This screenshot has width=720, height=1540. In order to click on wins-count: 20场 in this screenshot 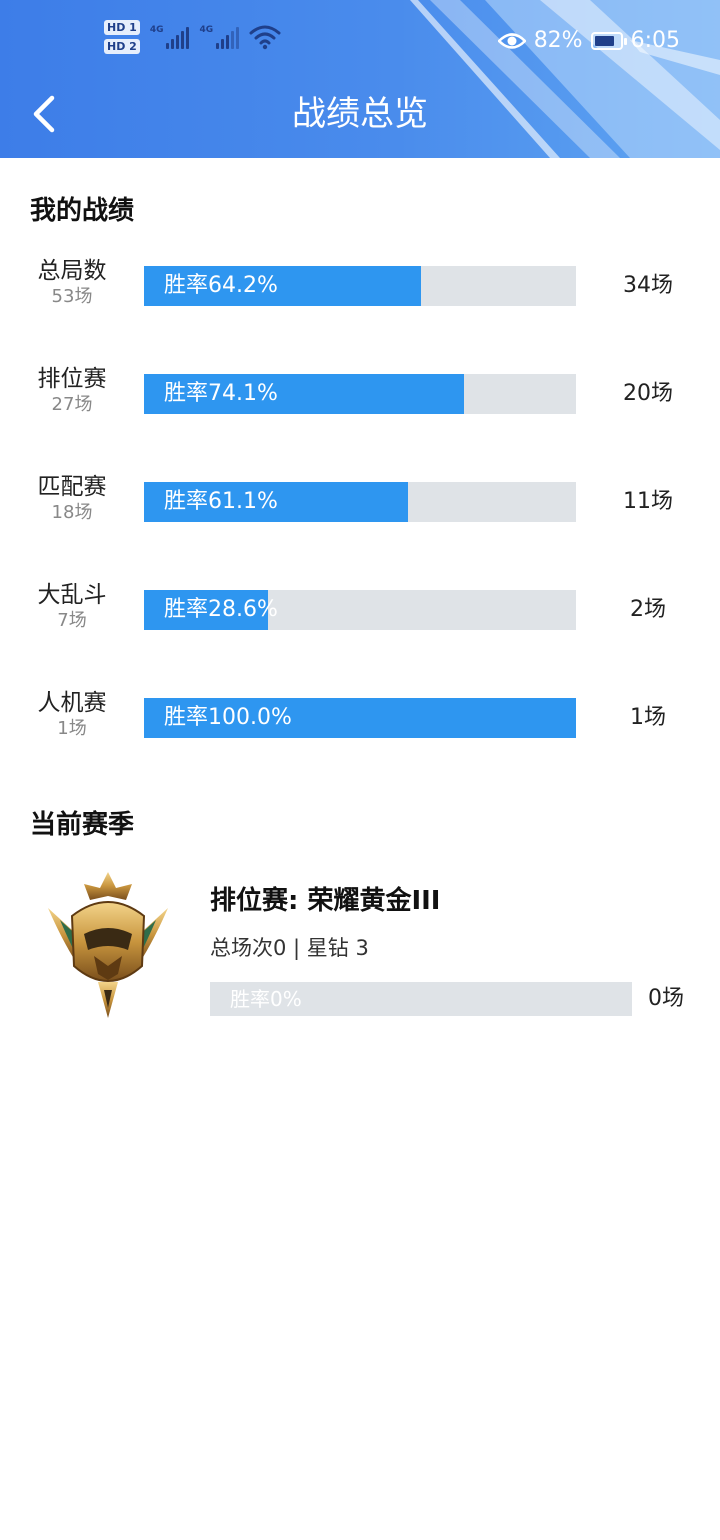, I will do `click(648, 393)`.